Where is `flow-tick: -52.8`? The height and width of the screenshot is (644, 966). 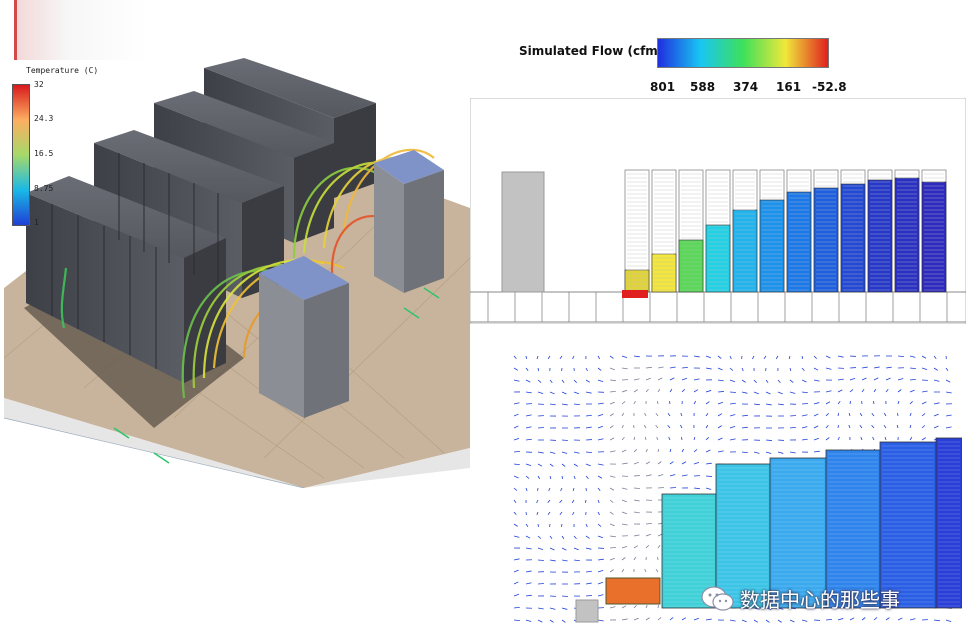
flow-tick: -52.8 is located at coordinates (829, 87).